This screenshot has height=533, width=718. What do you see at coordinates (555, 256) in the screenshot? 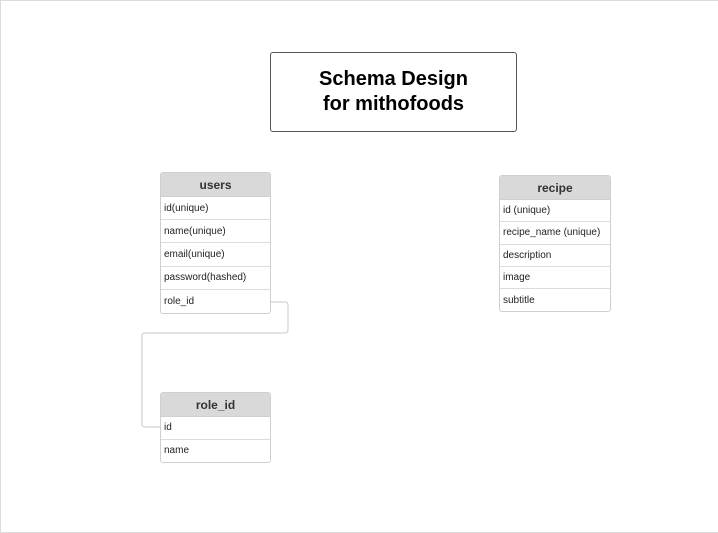
I see `entity-field: description` at bounding box center [555, 256].